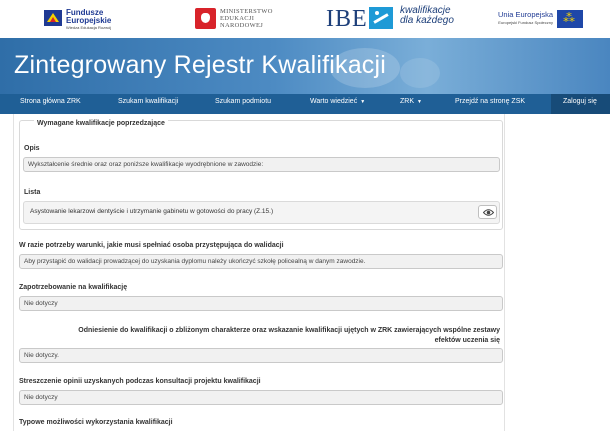 The height and width of the screenshot is (431, 610). I want to click on nav-search-entity: Szukam podmiotu, so click(243, 101).